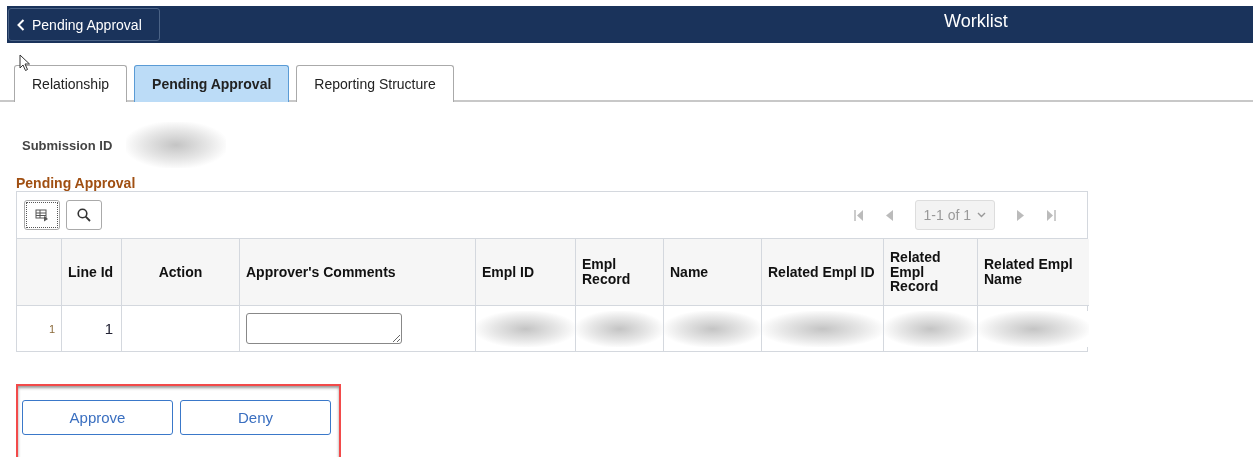  What do you see at coordinates (97, 417) in the screenshot?
I see `action-button: Approve` at bounding box center [97, 417].